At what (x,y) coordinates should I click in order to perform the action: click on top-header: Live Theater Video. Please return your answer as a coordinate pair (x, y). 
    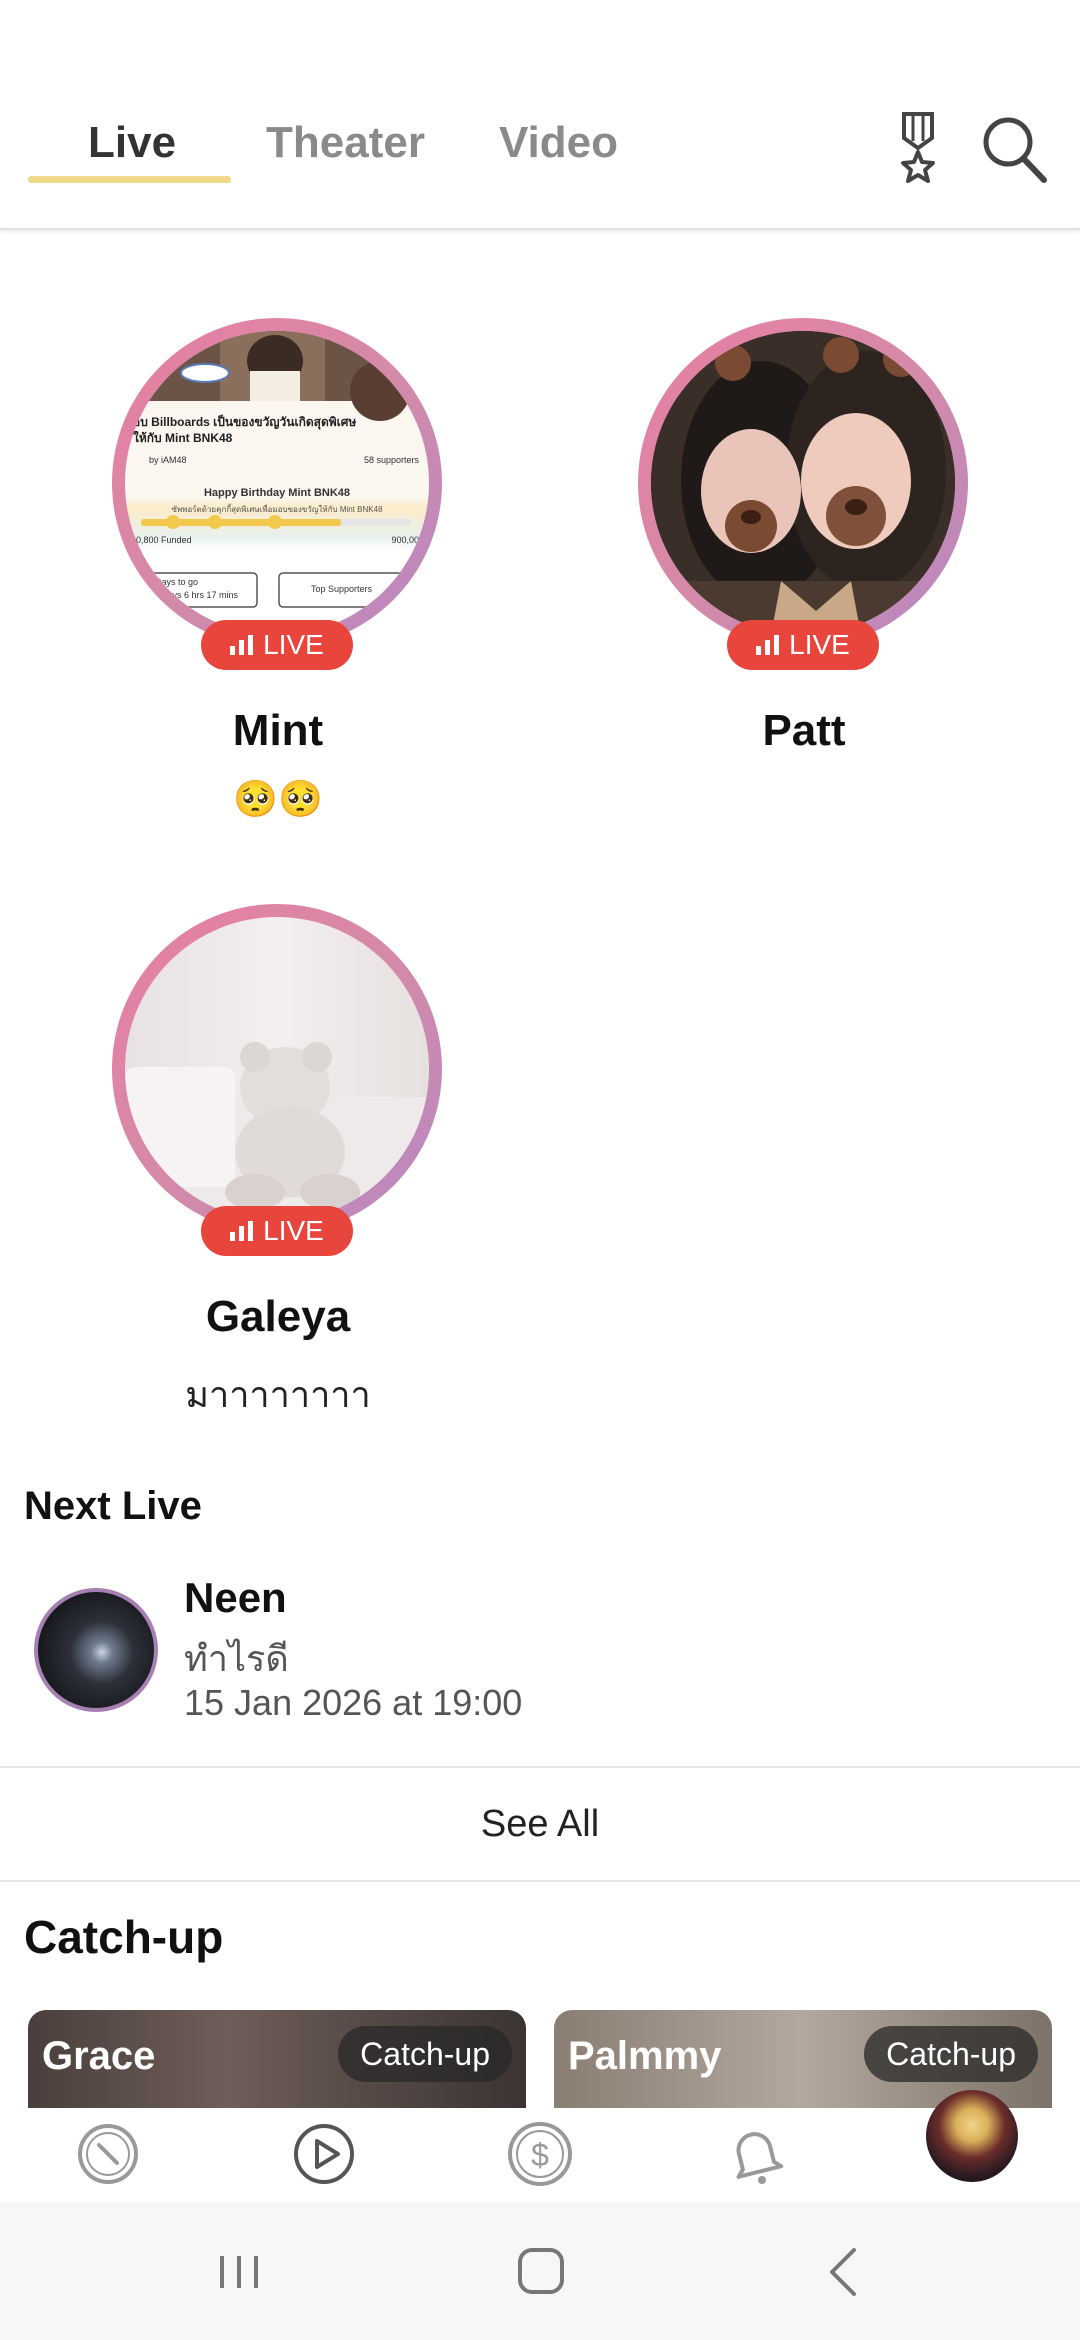
    Looking at the image, I should click on (540, 115).